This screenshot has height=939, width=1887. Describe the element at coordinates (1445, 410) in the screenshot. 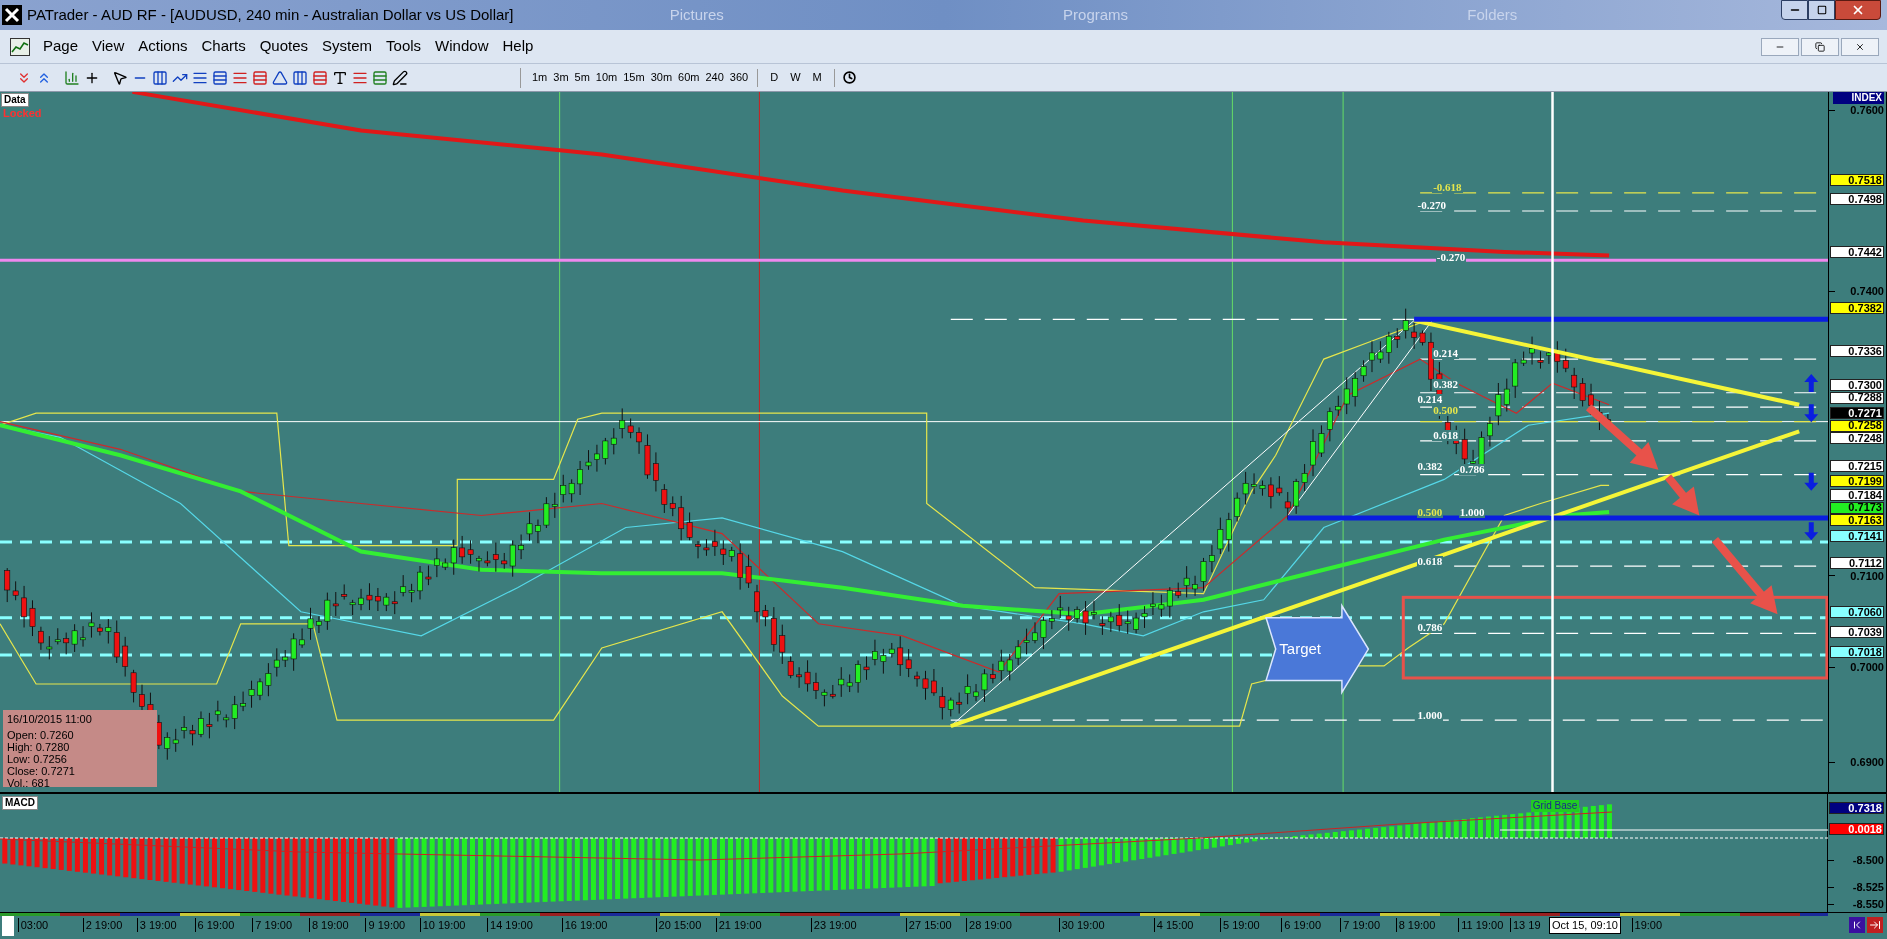

I see `fibonacci-label: 0.500` at that location.